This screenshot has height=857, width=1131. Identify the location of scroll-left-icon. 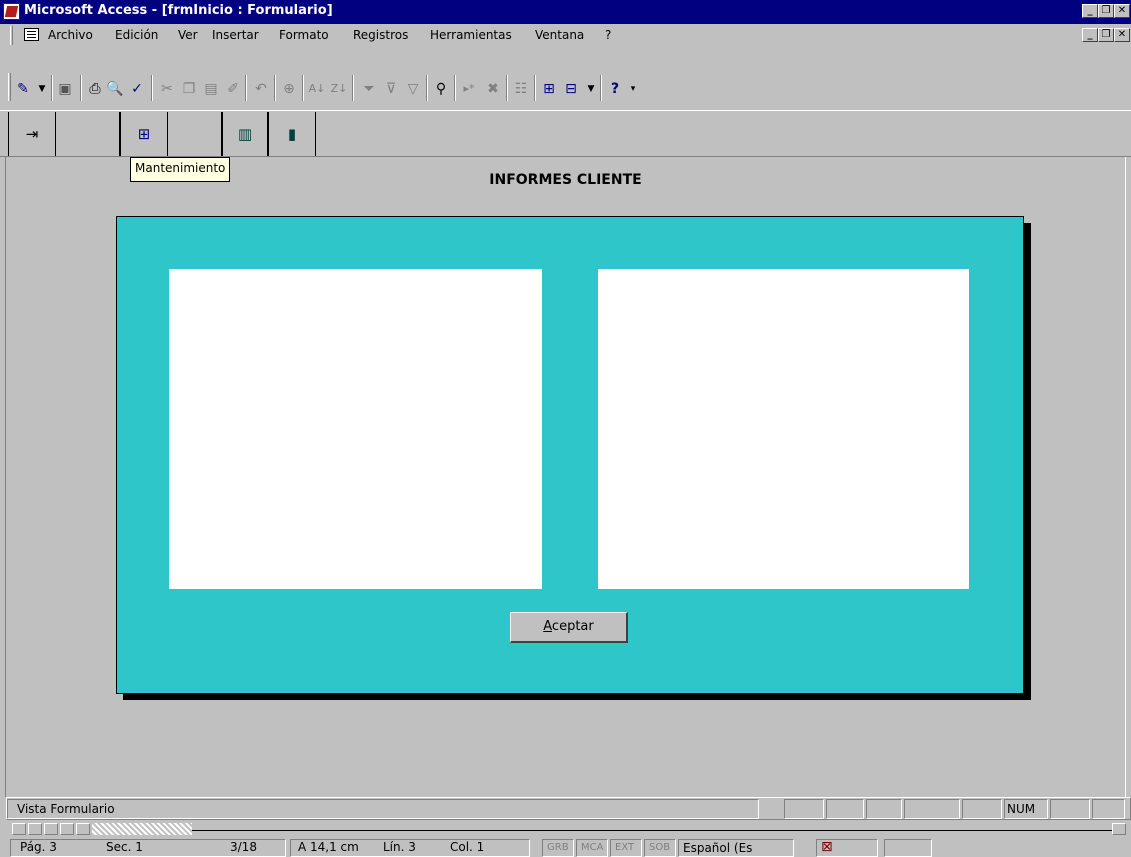
(83, 829).